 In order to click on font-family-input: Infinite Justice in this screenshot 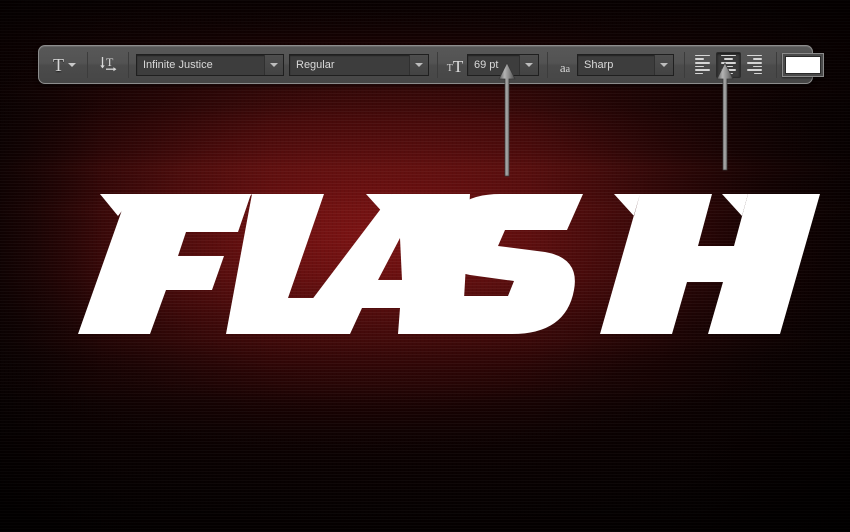, I will do `click(210, 64)`.